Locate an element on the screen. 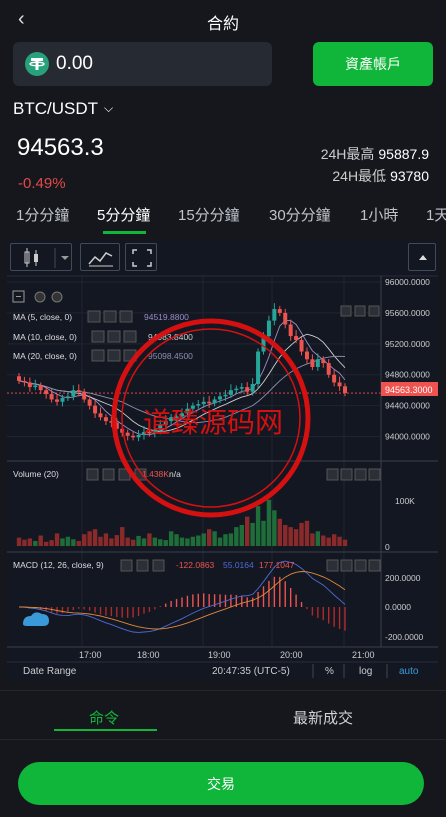 The height and width of the screenshot is (817, 446). time-tick-0: 17:00 is located at coordinates (90, 655).